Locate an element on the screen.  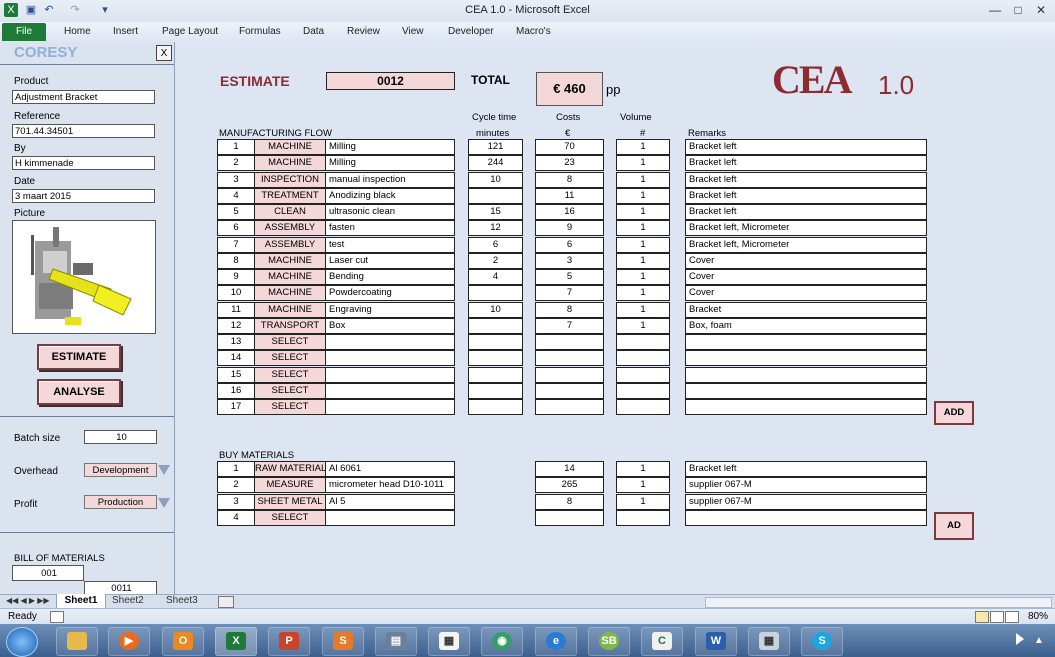
taskbar-word: W is located at coordinates (716, 641).